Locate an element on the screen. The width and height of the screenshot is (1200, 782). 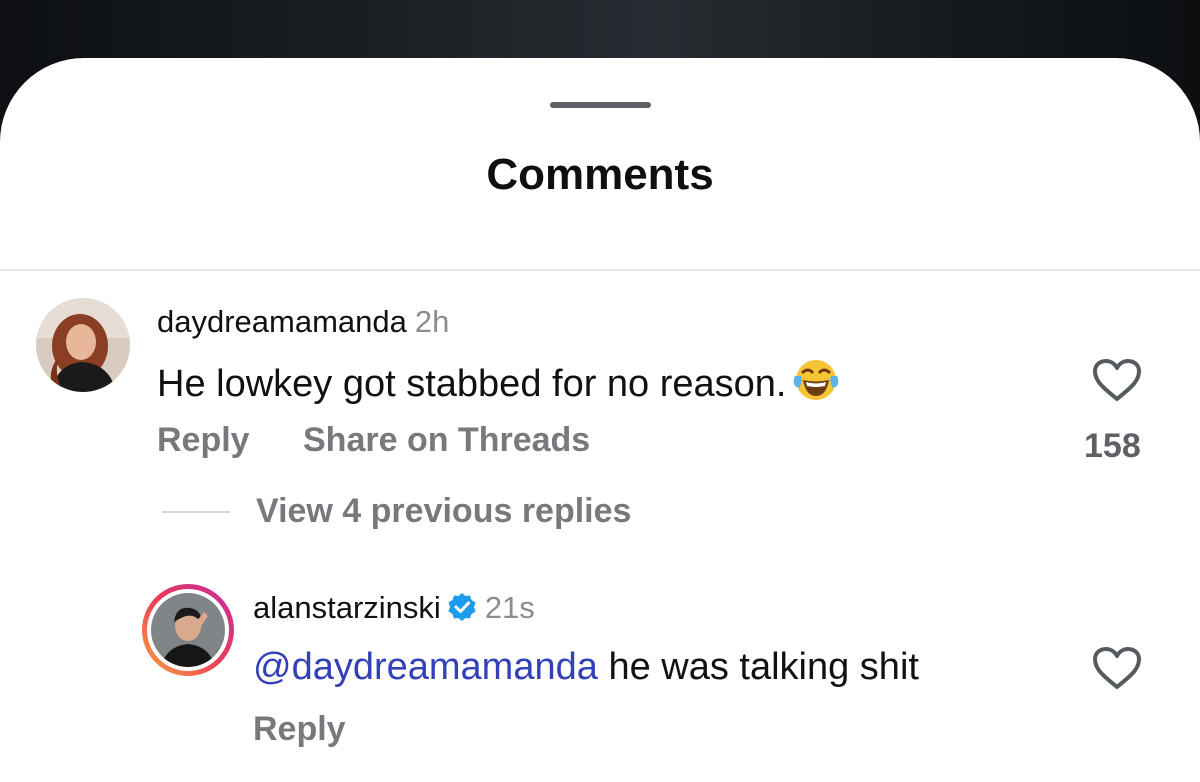
reply-text: @daydreamamanda he was talking shit is located at coordinates (586, 667).